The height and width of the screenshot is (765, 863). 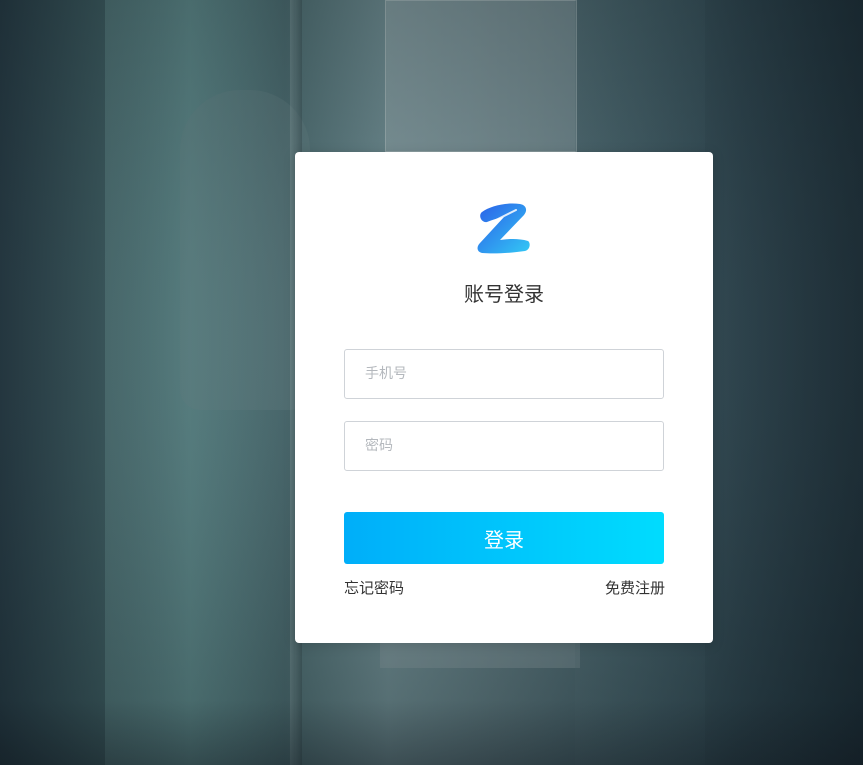 What do you see at coordinates (503, 228) in the screenshot?
I see `z-logo-icon` at bounding box center [503, 228].